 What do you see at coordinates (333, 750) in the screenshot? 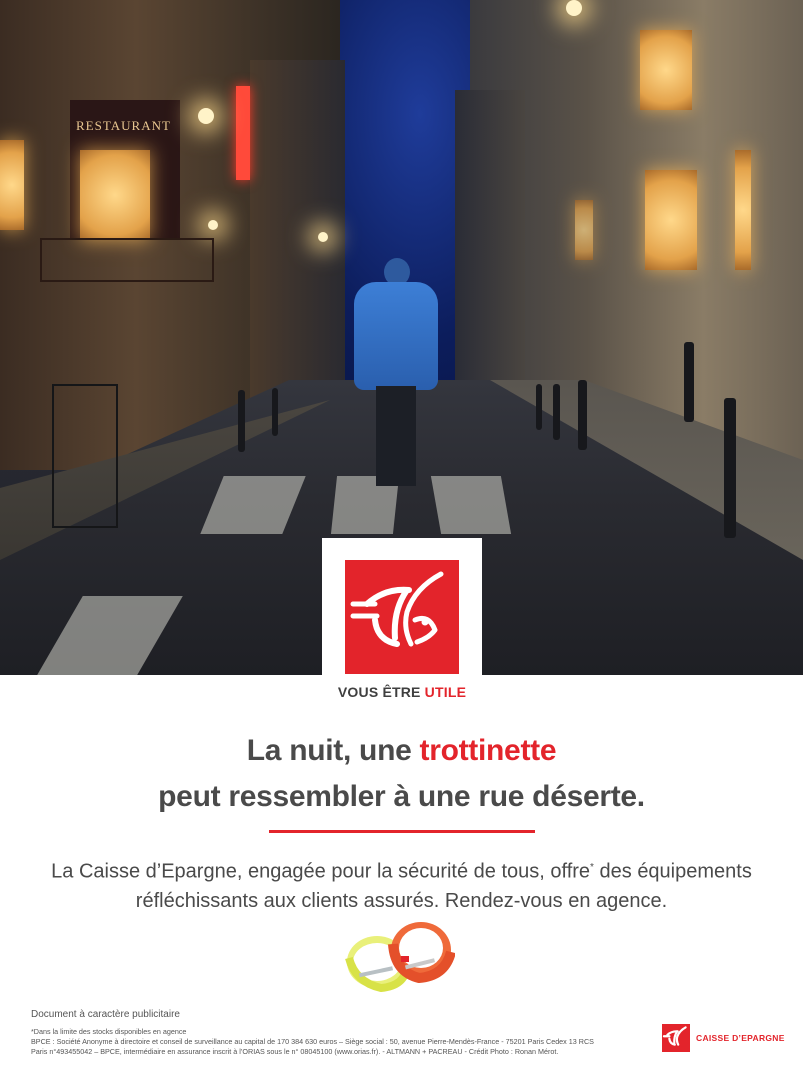
I see `headline-line-1-prefix: La nuit, une` at bounding box center [333, 750].